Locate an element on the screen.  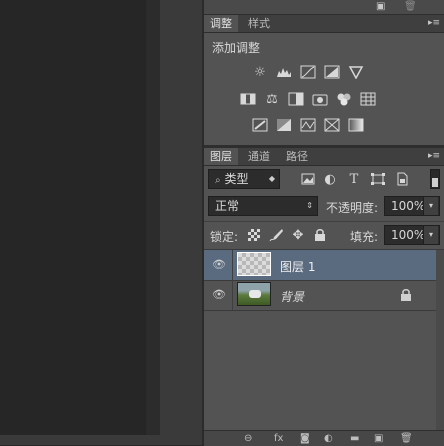
chevron-down-icon: ◆ is located at coordinates (271, 178).